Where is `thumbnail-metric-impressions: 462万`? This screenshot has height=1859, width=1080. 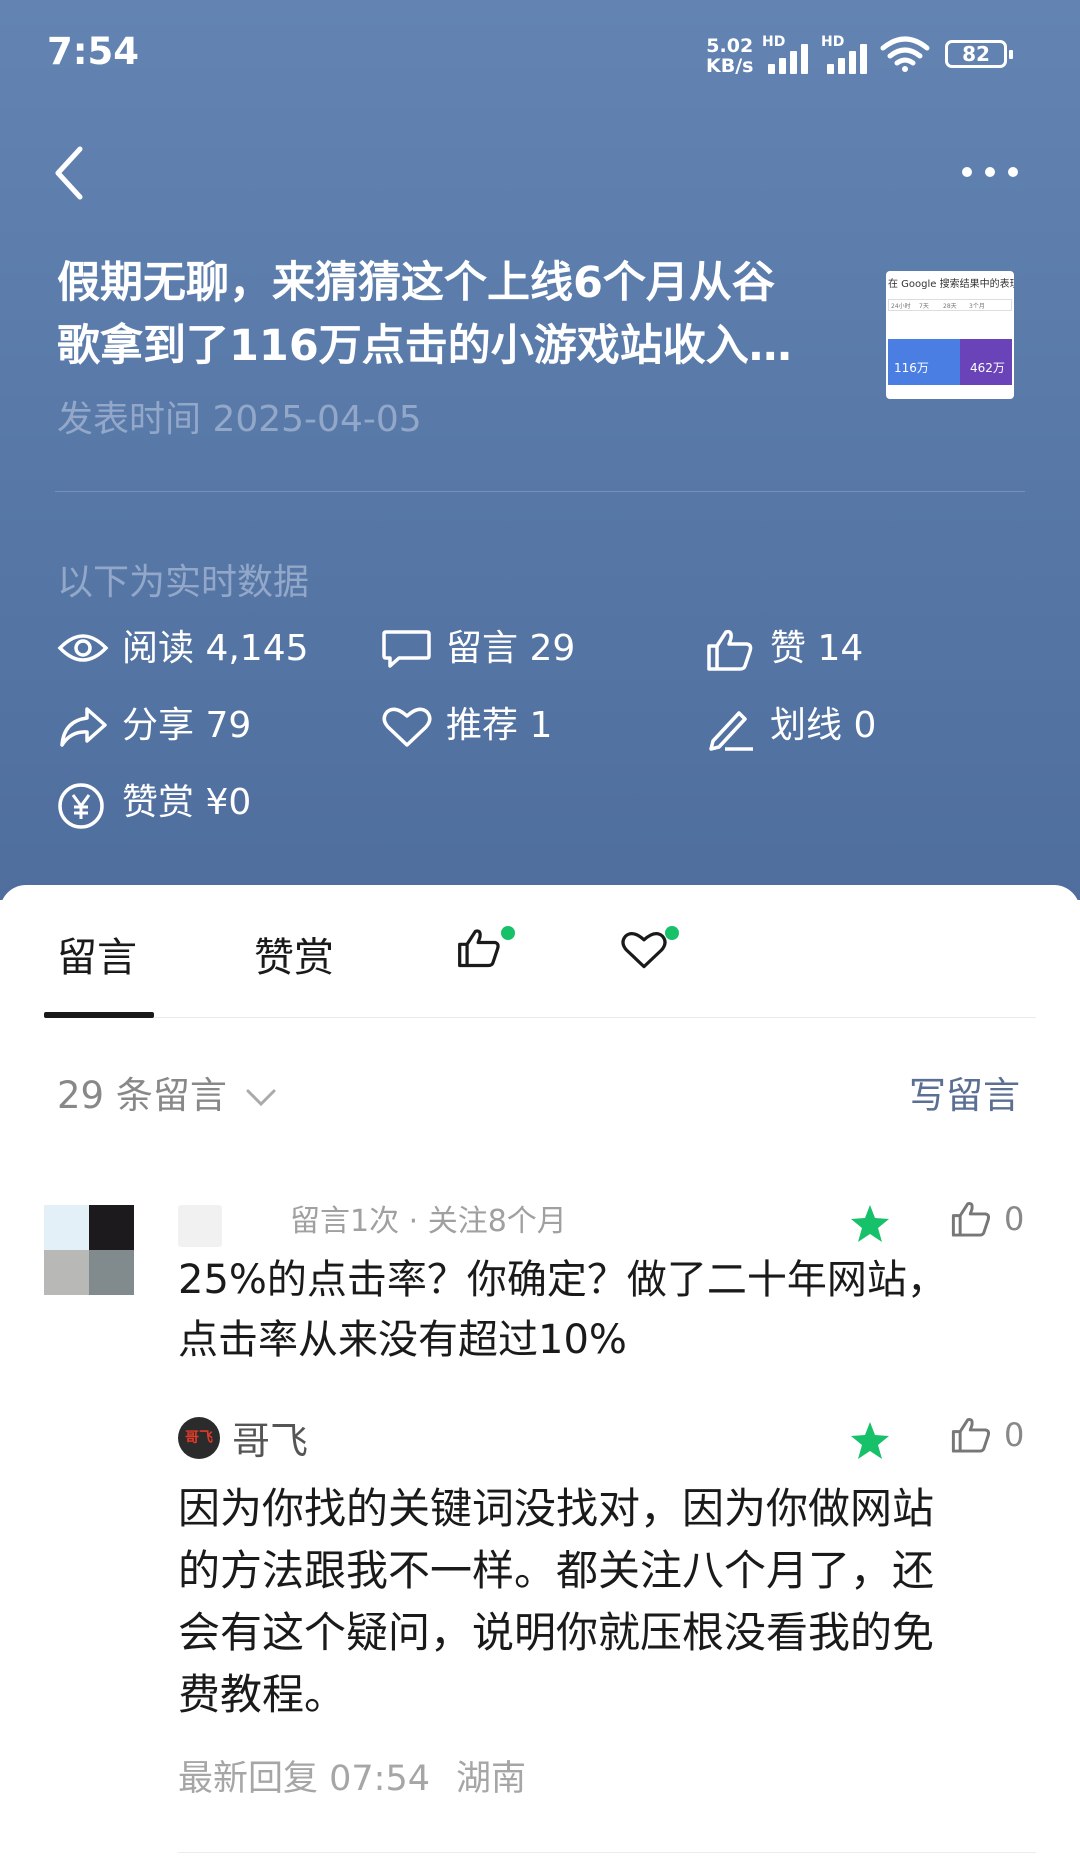 thumbnail-metric-impressions: 462万 is located at coordinates (986, 362).